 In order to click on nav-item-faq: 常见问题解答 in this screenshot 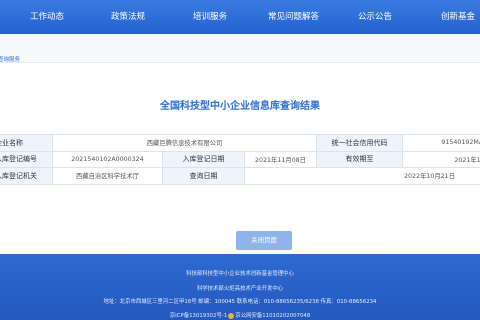, I will do `click(293, 17)`.